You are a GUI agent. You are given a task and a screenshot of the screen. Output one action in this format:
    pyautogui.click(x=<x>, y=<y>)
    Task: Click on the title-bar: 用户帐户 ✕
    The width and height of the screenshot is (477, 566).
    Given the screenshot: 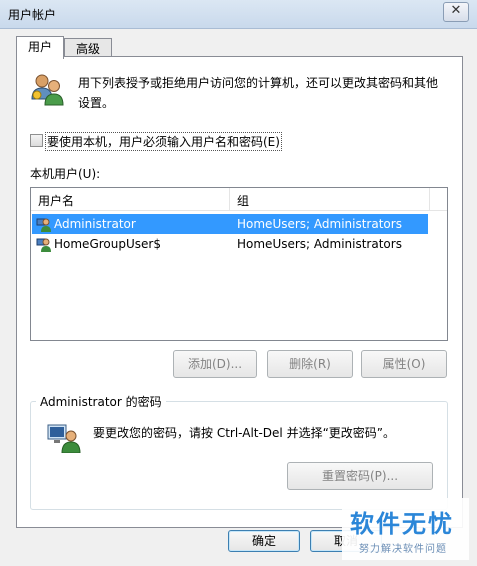 What is the action you would take?
    pyautogui.click(x=238, y=14)
    